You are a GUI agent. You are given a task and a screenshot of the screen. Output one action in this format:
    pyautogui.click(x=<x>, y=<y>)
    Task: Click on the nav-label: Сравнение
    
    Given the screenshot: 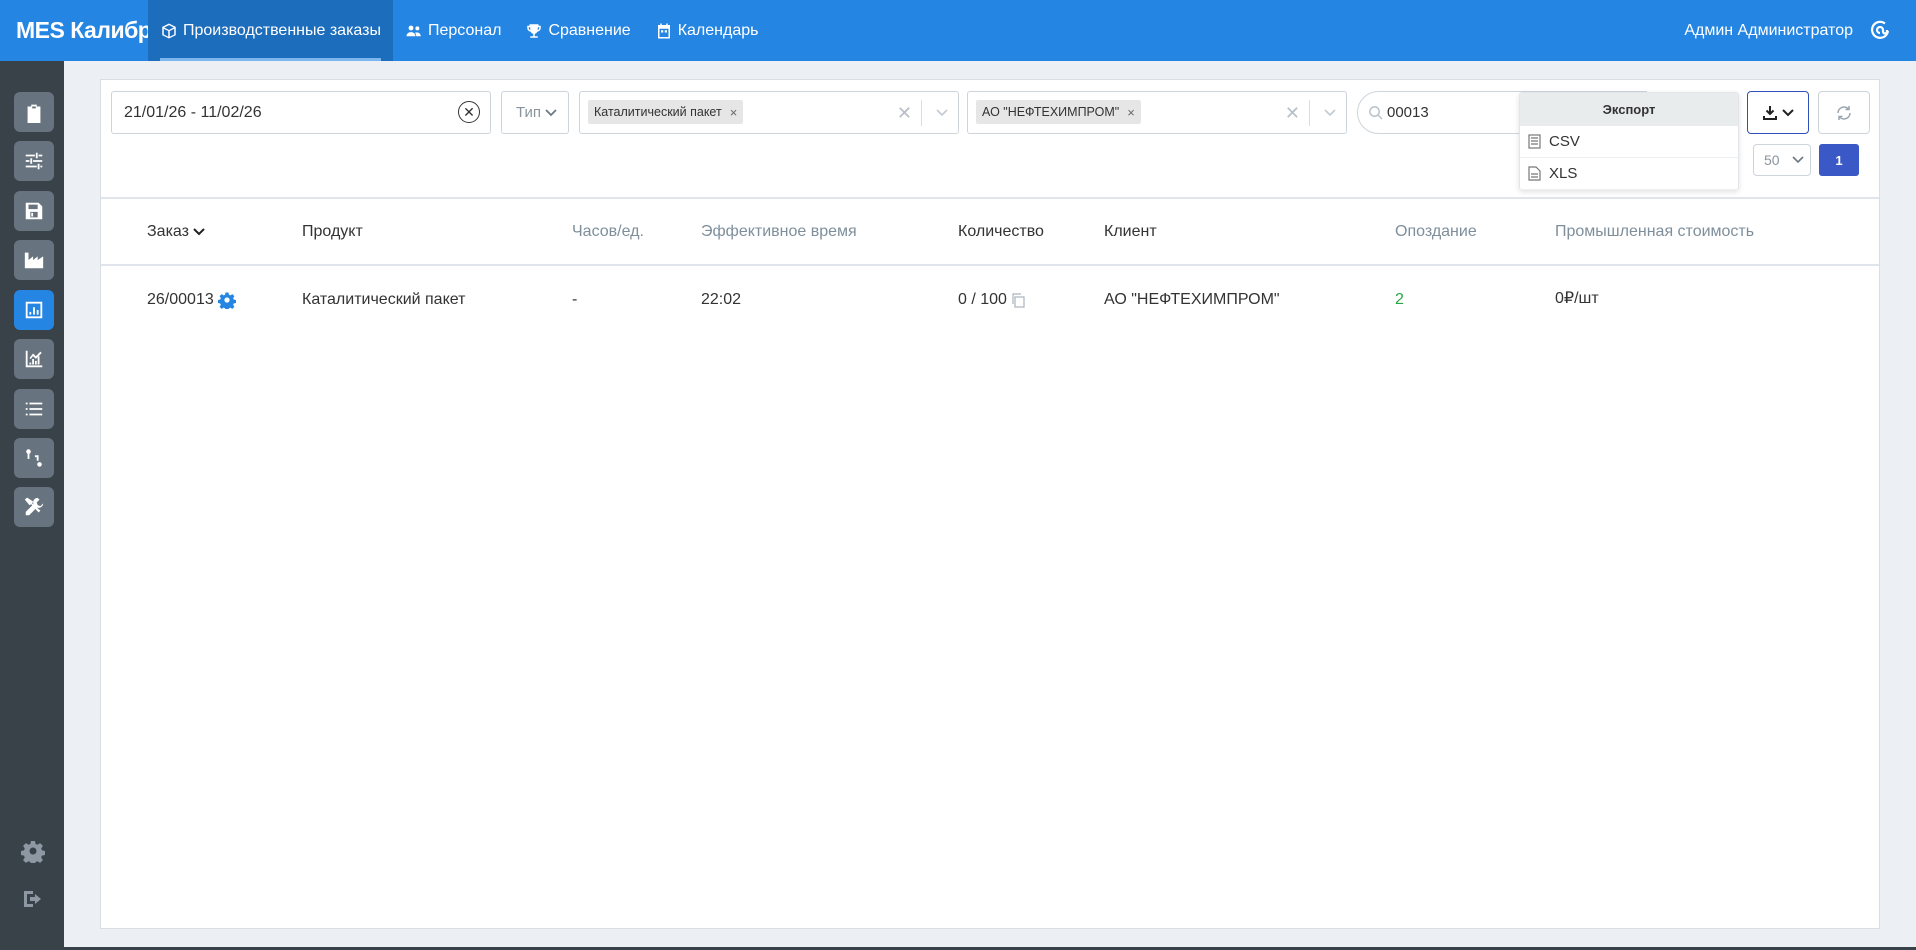 What is the action you would take?
    pyautogui.click(x=589, y=30)
    